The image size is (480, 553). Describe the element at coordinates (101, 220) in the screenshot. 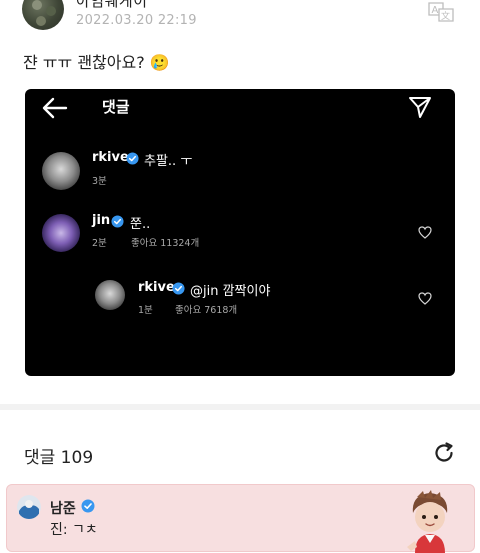

I see `comment-username: jin` at that location.